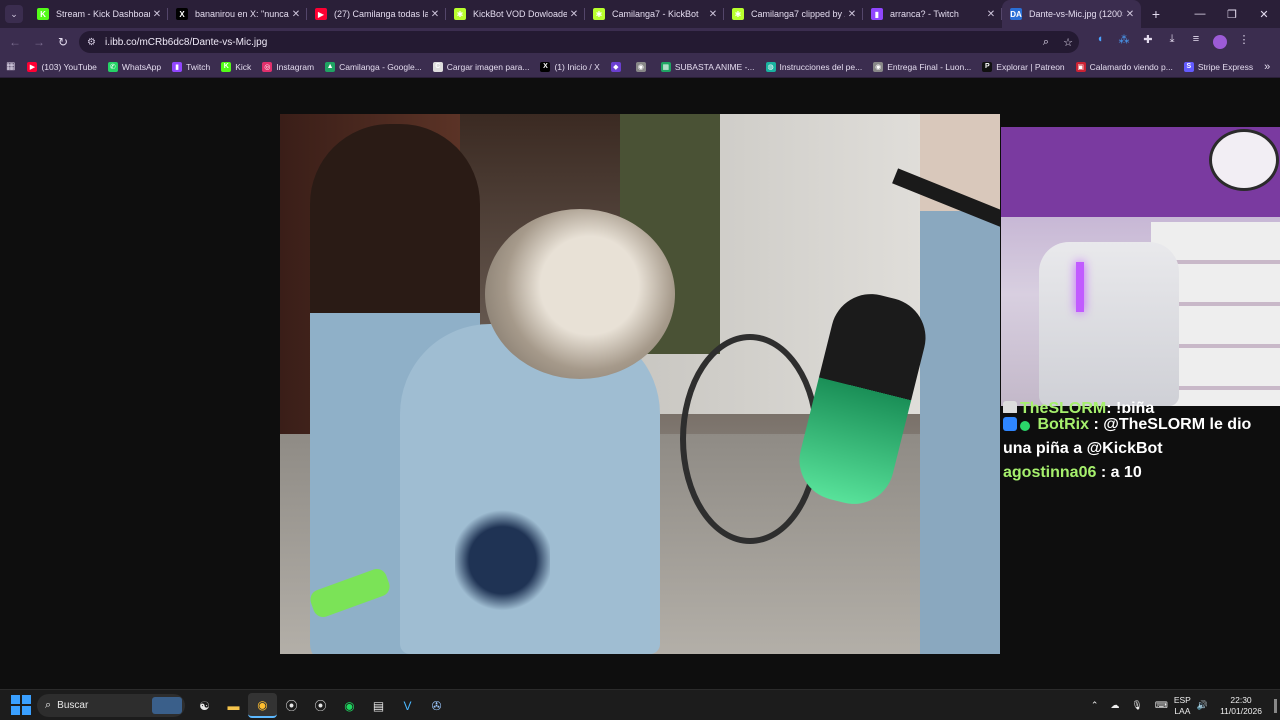 This screenshot has width=1280, height=720. Describe the element at coordinates (198, 66) in the screenshot. I see `bookmark-label: Twitch` at that location.